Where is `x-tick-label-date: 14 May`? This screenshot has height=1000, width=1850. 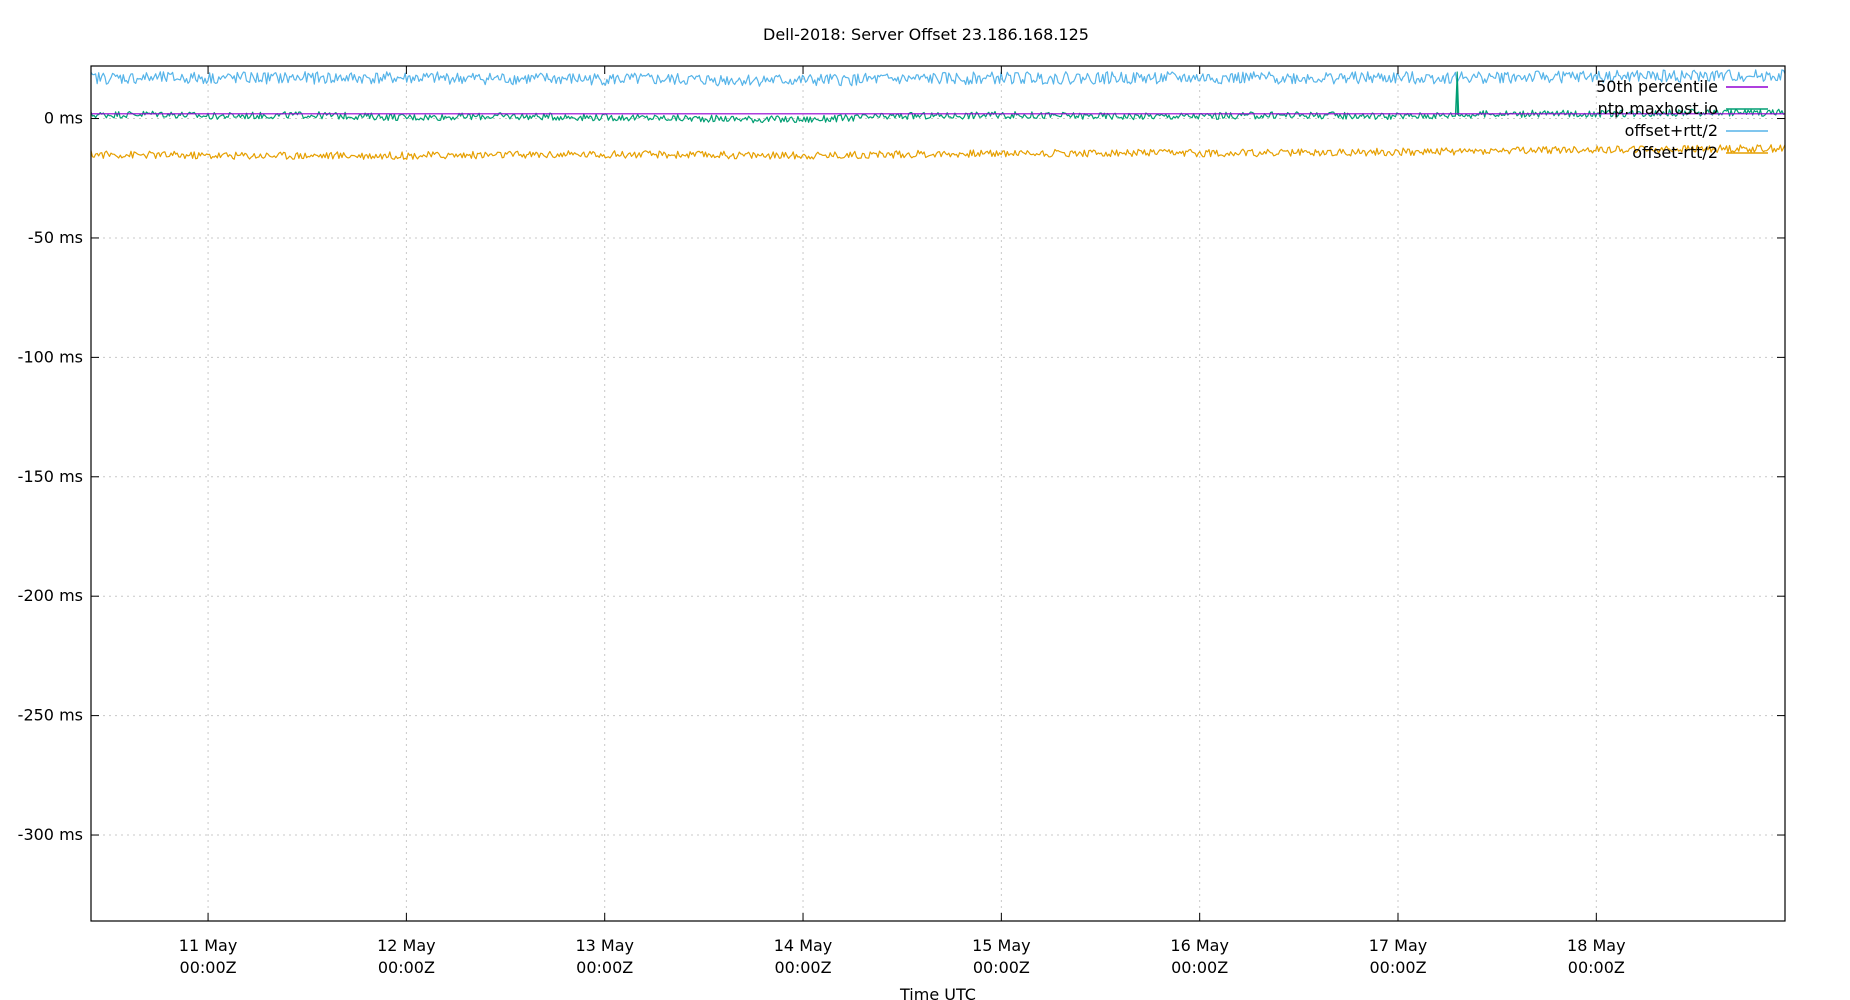 x-tick-label-date: 14 May is located at coordinates (803, 945).